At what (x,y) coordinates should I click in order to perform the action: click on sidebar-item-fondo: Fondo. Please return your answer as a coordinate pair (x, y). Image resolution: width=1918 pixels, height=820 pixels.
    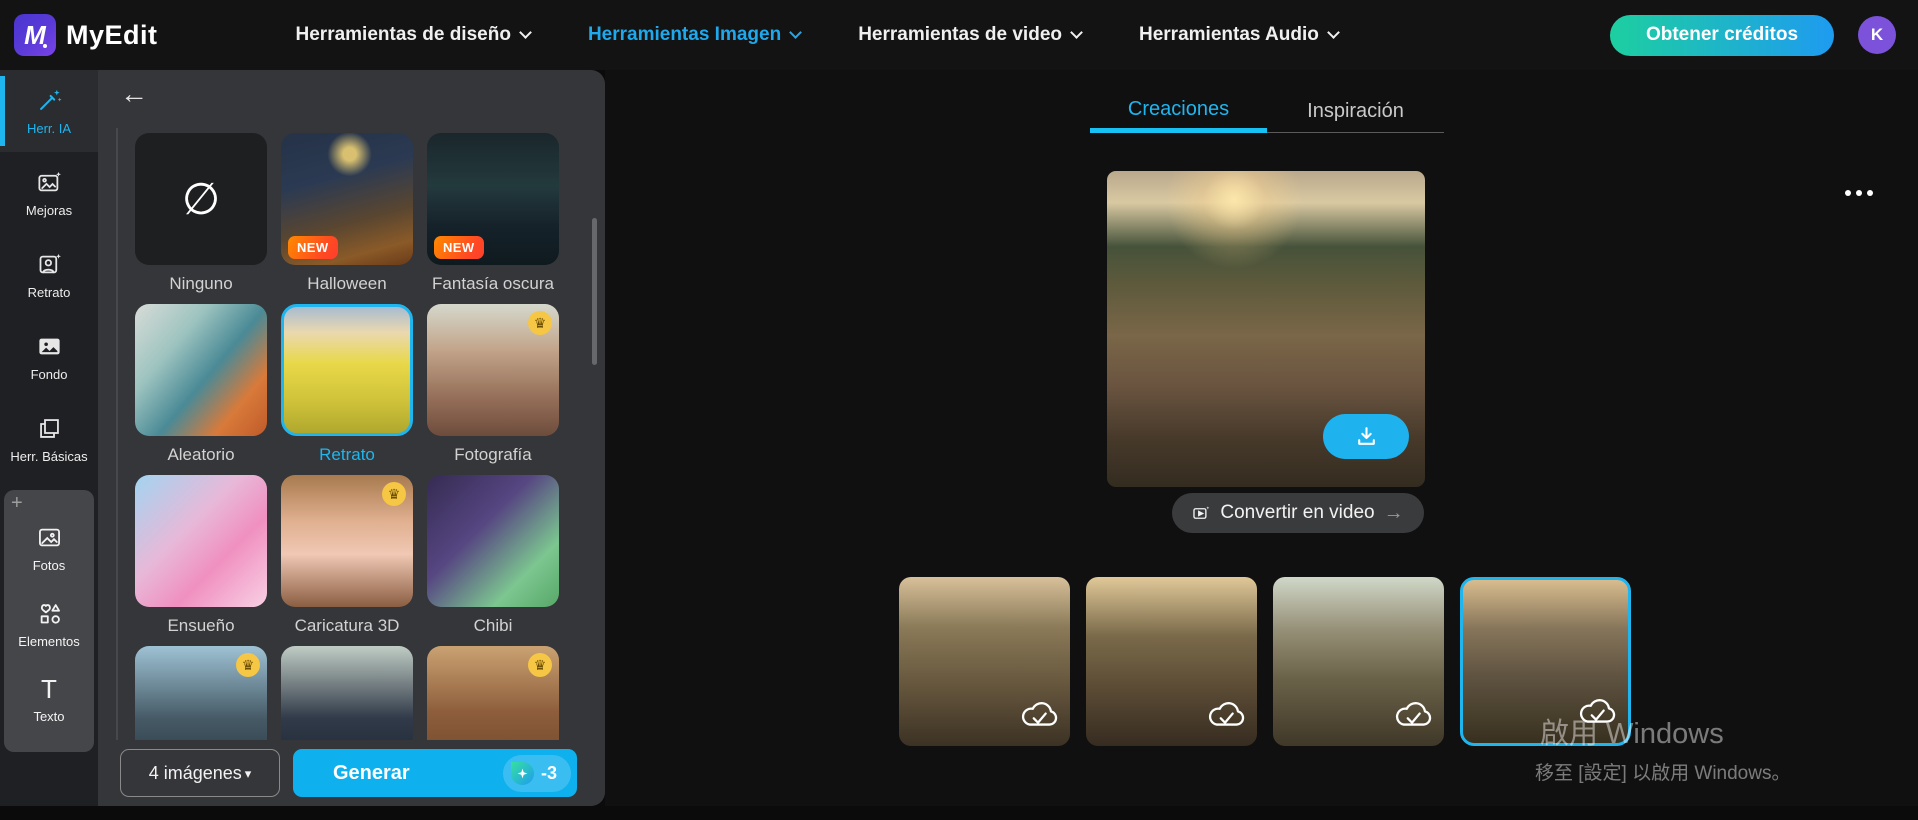
    Looking at the image, I should click on (49, 357).